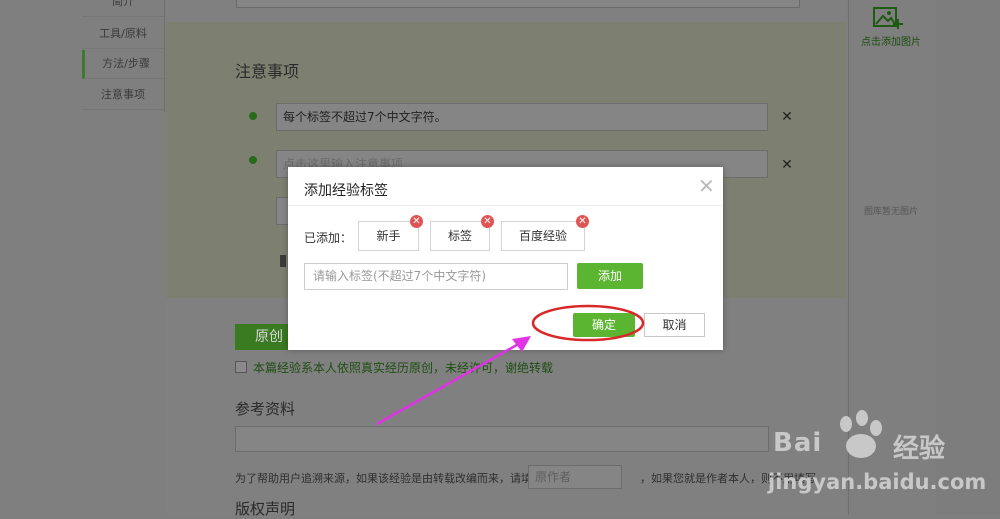  I want to click on pointer-arrow-line, so click(449, 383).